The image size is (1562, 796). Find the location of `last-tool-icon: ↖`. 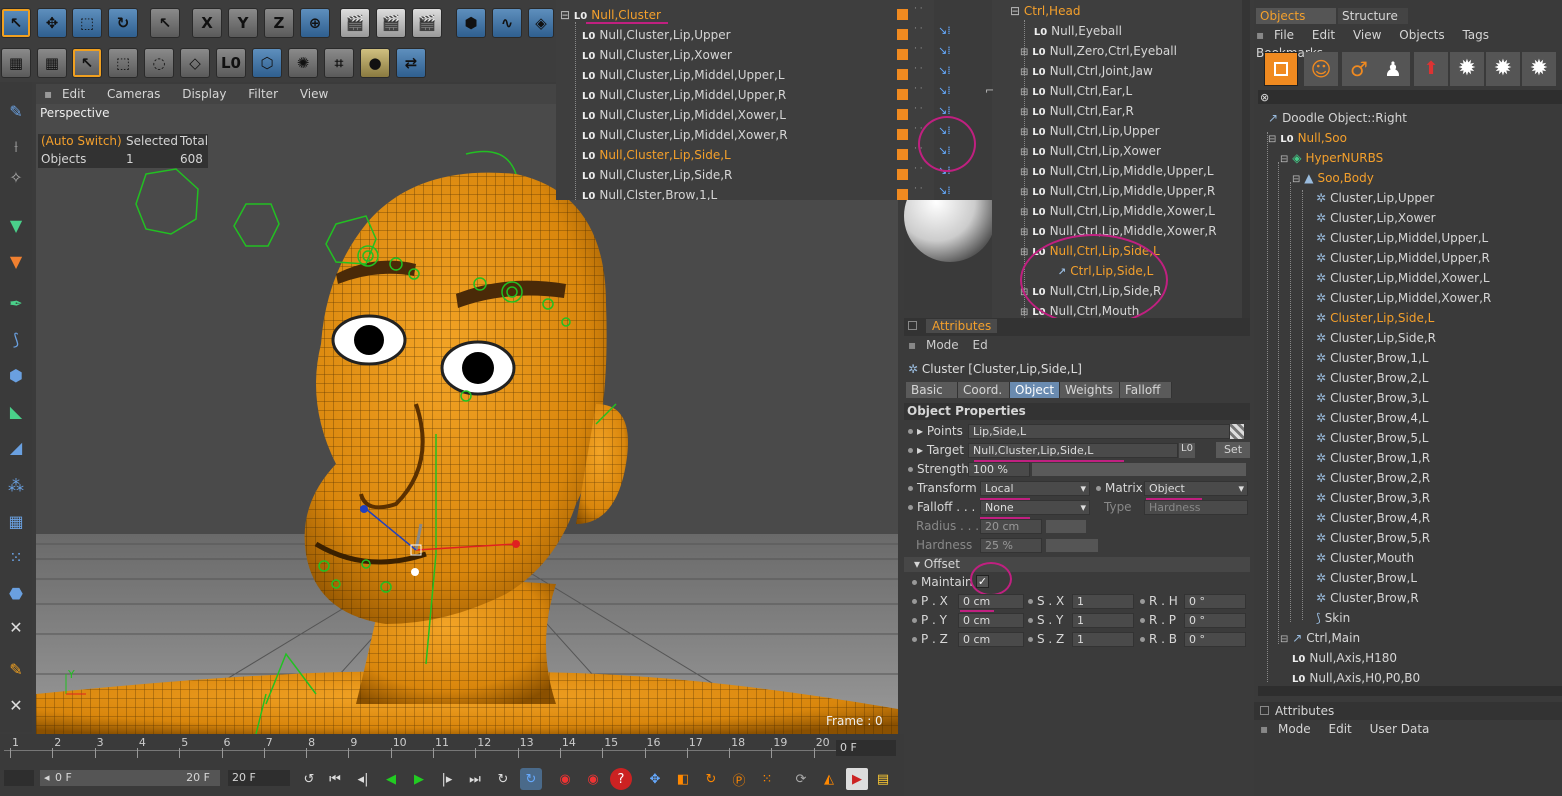

last-tool-icon: ↖ is located at coordinates (165, 23).